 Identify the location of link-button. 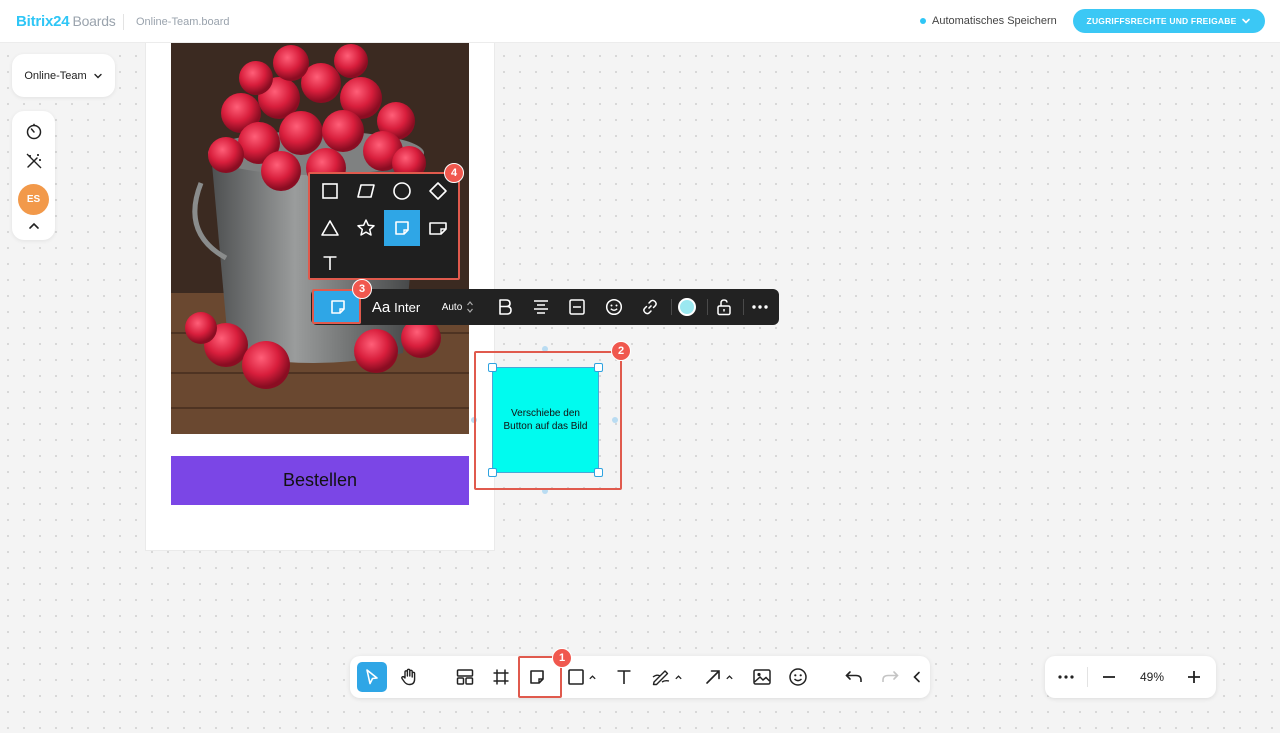
(650, 307).